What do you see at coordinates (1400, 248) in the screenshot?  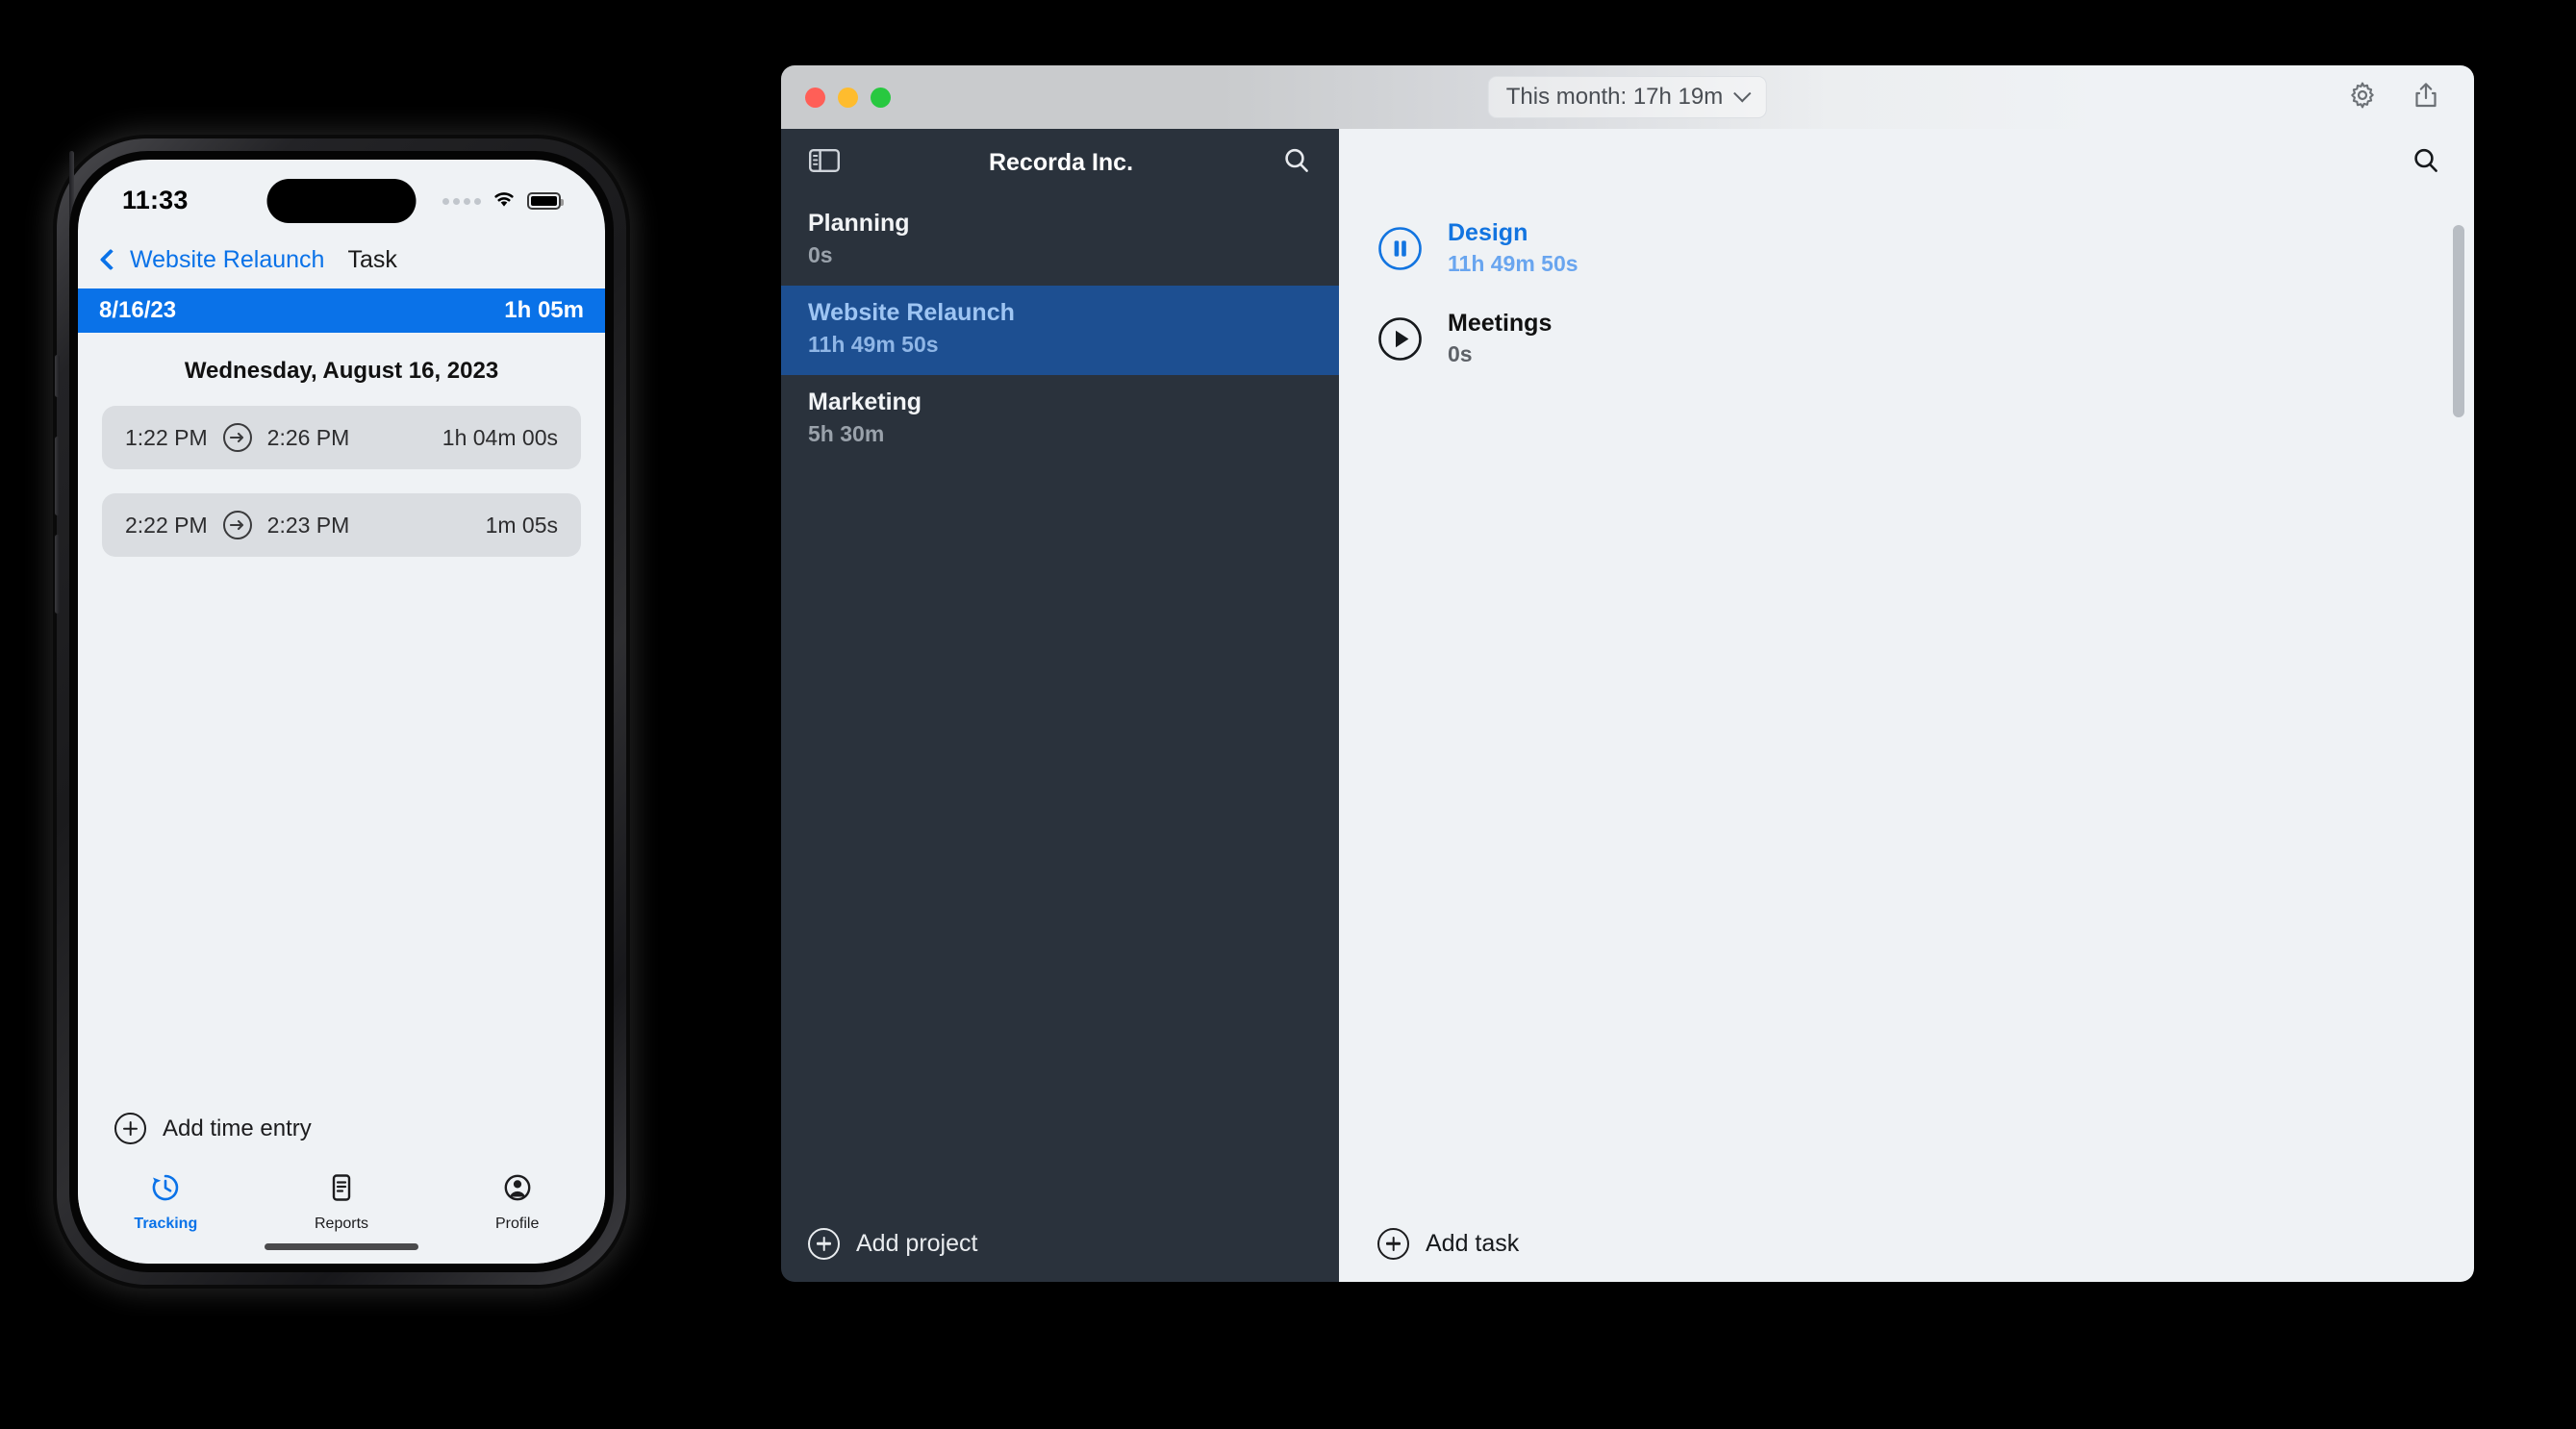 I see `pause-circle-icon` at bounding box center [1400, 248].